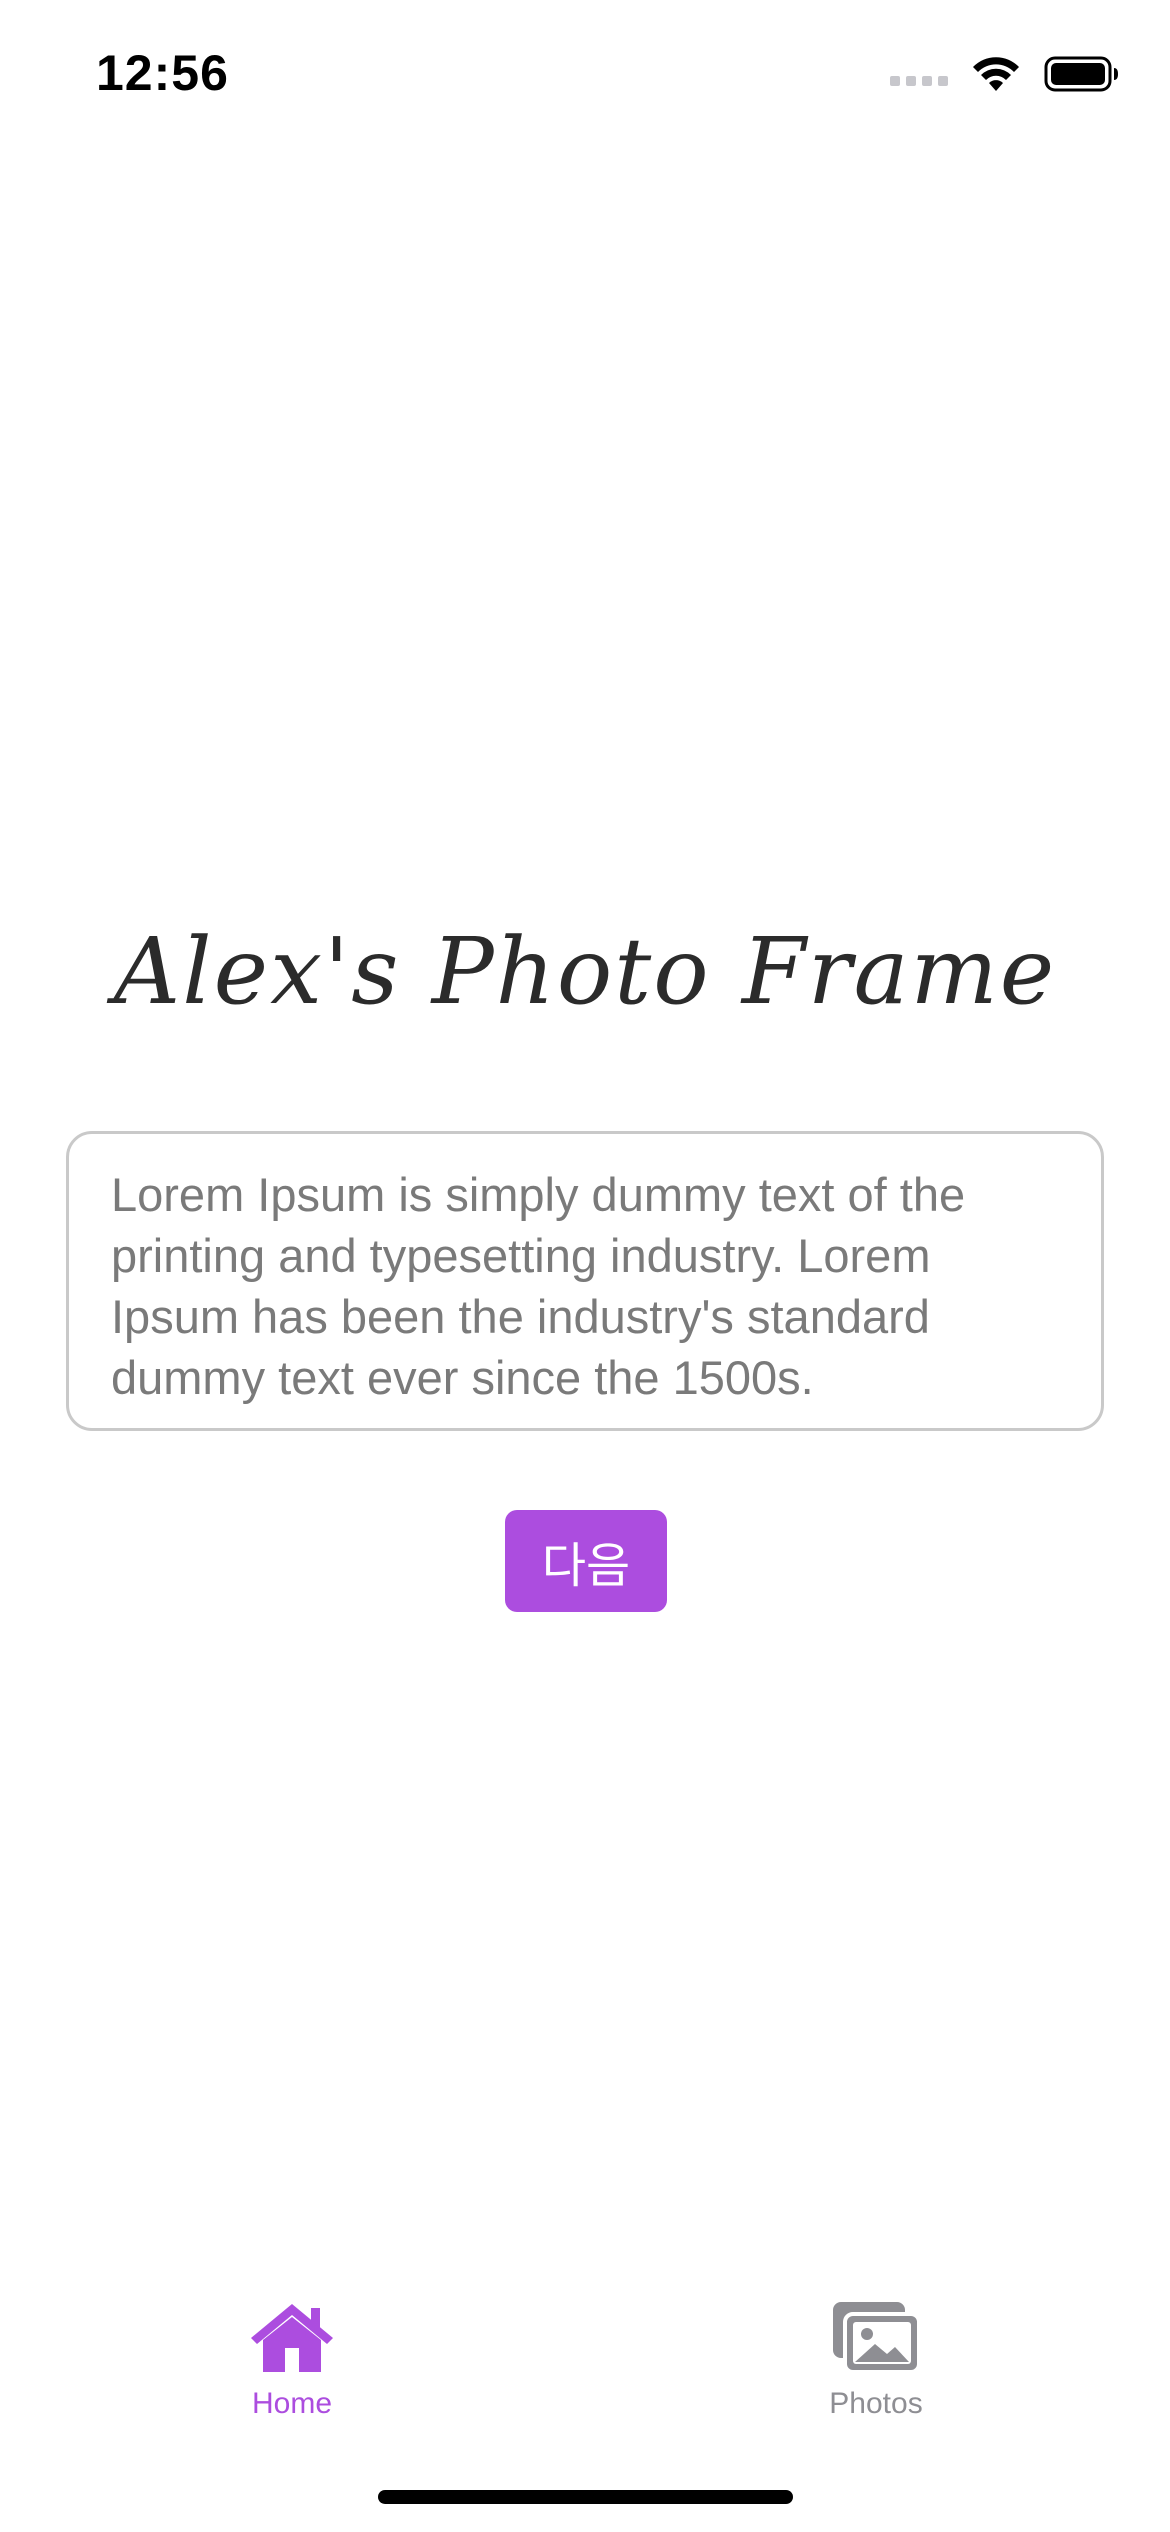 The image size is (1170, 2532). I want to click on tab-home: Home, so click(292, 2360).